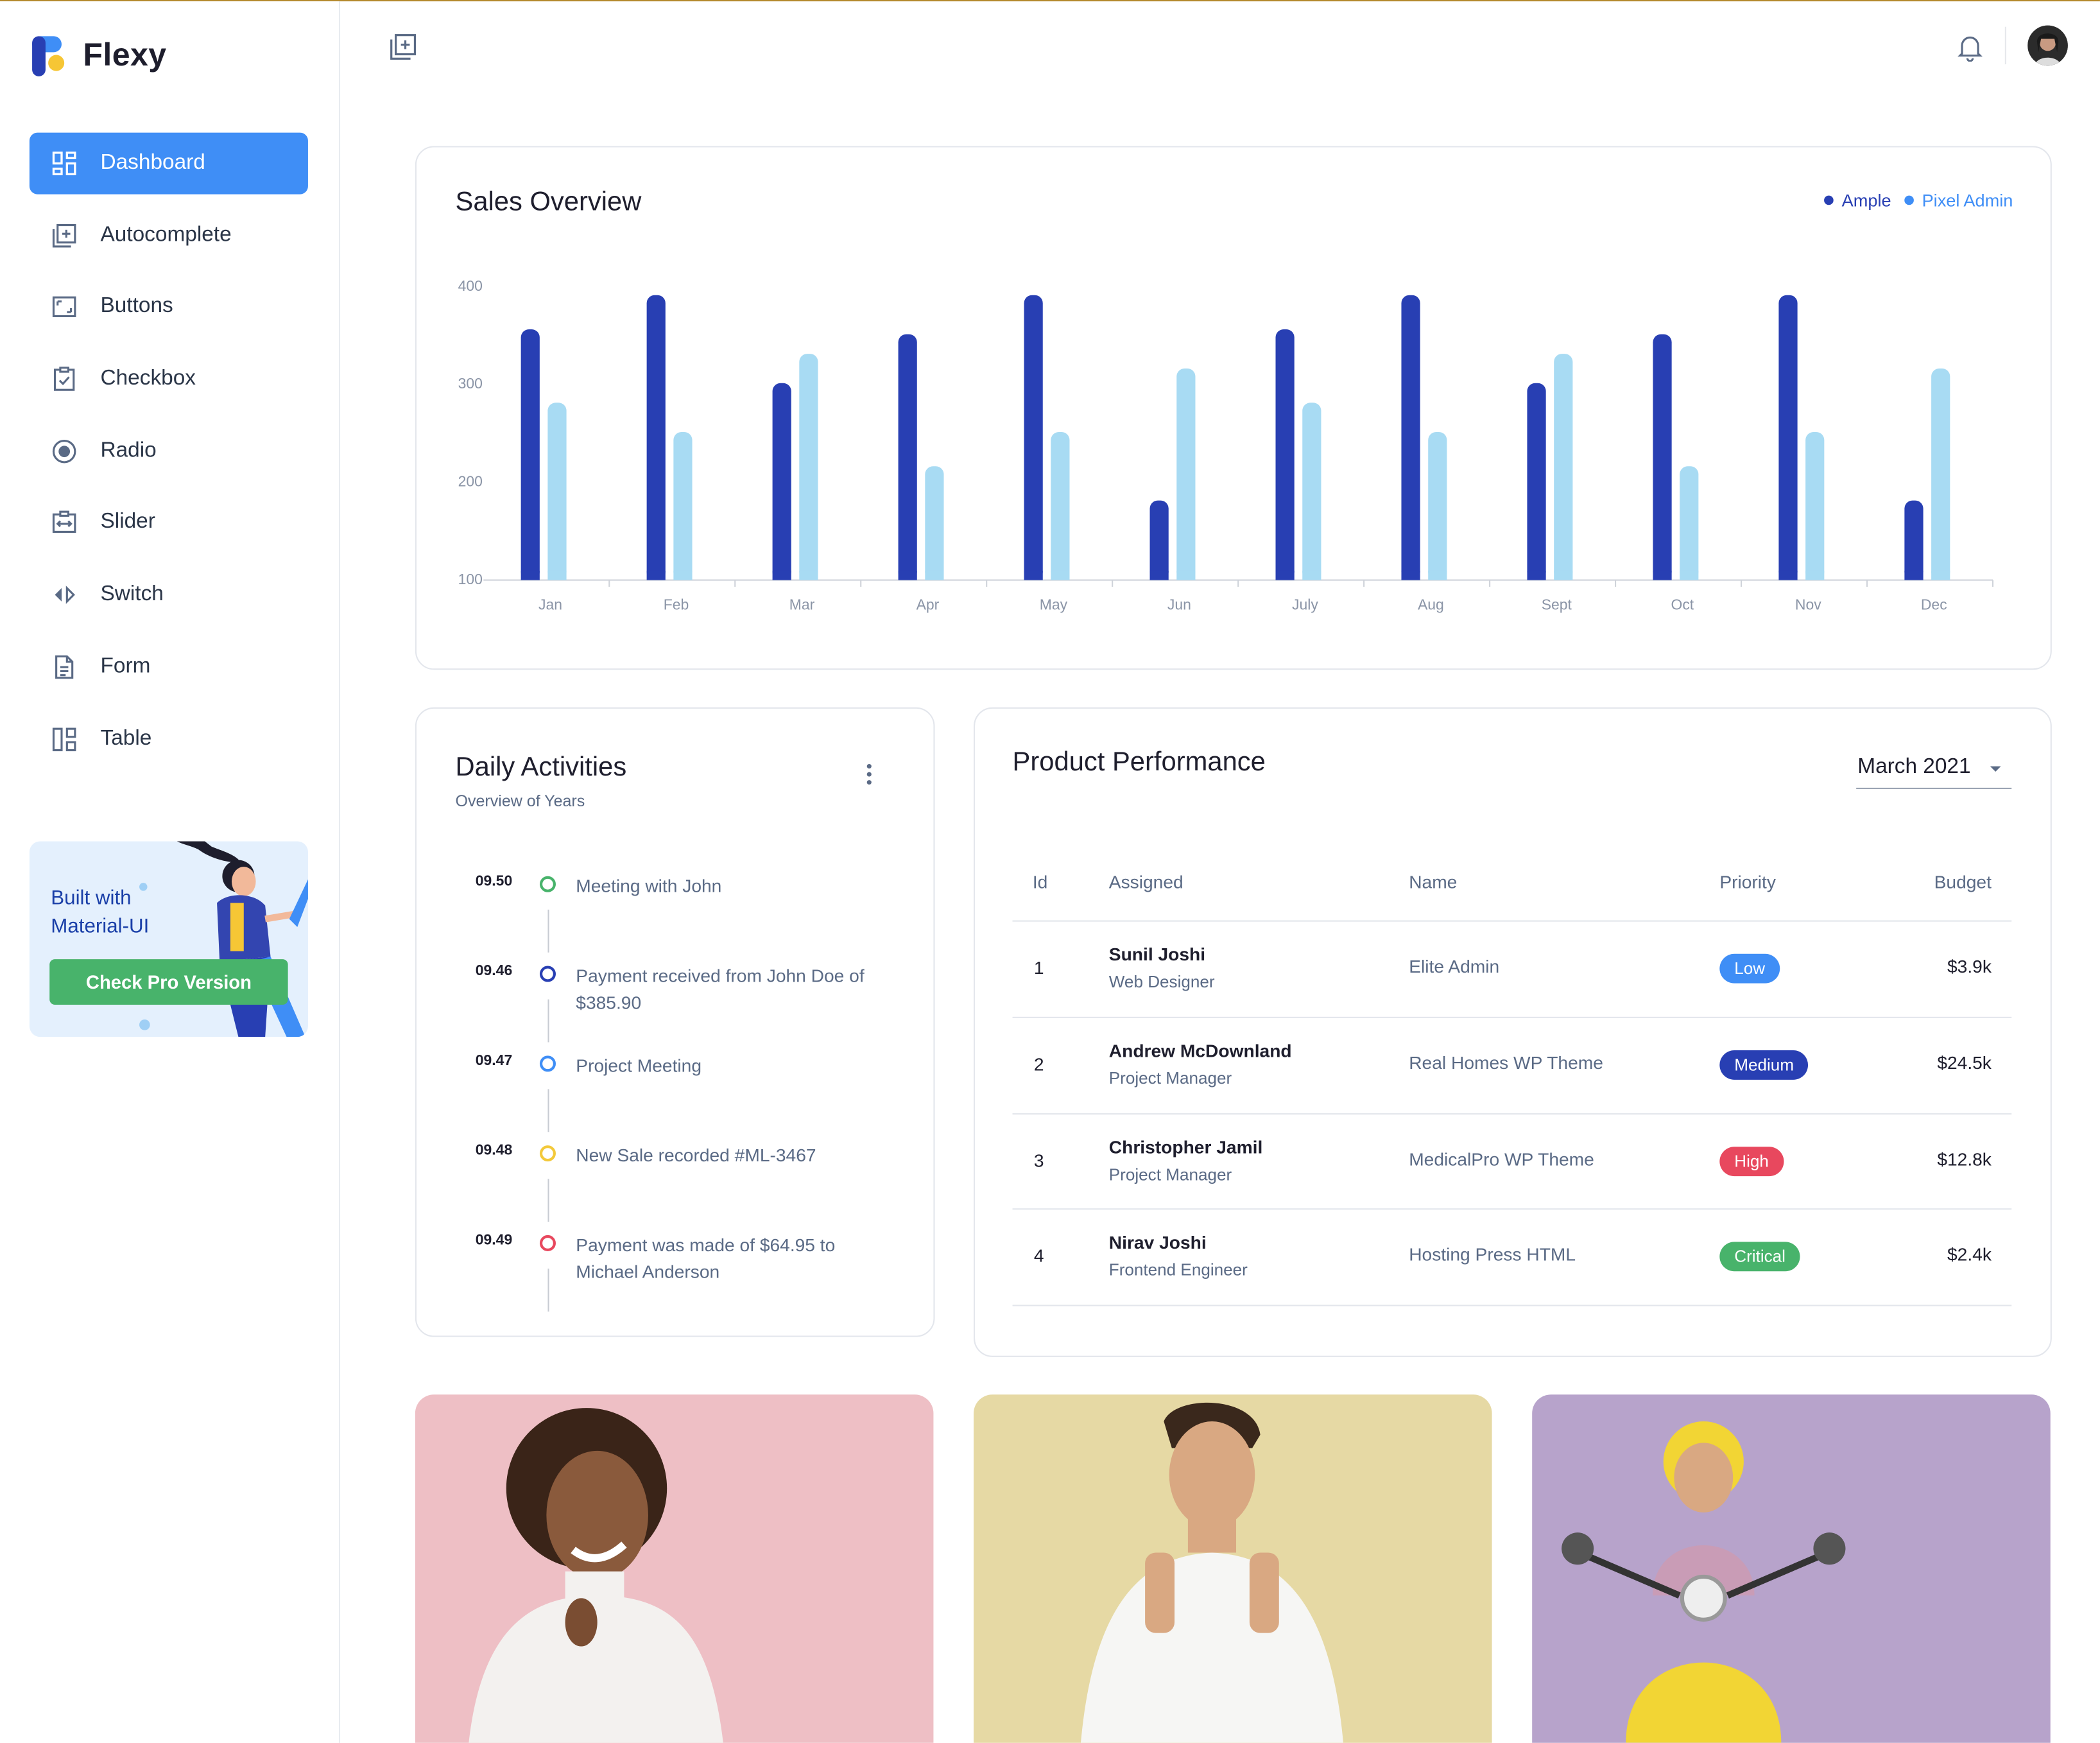 This screenshot has height=1743, width=2100. What do you see at coordinates (470, 579) in the screenshot?
I see `y-tick-label: 100` at bounding box center [470, 579].